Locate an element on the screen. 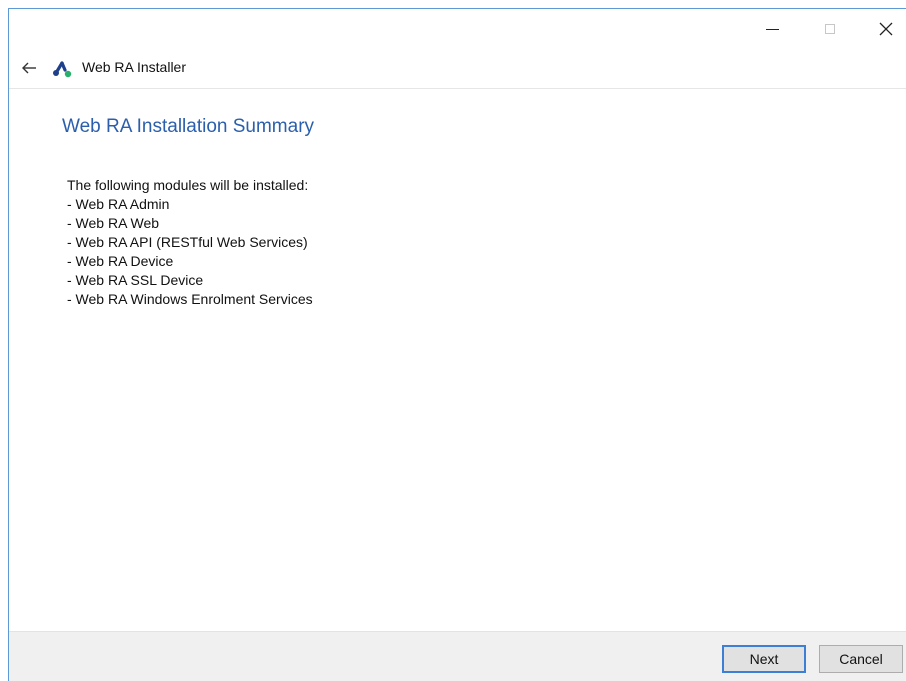 The image size is (906, 681). module-list-item: - Web RA Windows Enrolment Services is located at coordinates (190, 299).